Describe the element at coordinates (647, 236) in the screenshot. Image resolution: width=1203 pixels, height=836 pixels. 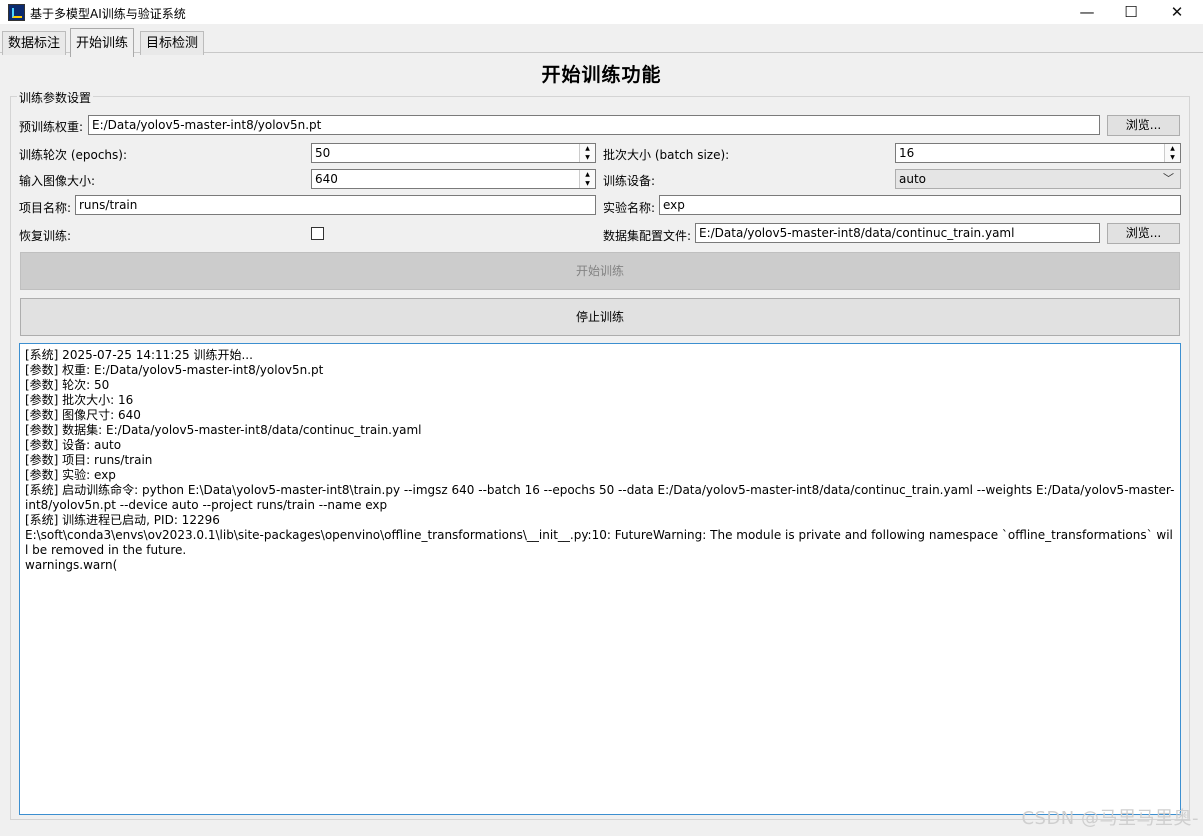
I see `dataset-label: 数据集配置文件:` at that location.